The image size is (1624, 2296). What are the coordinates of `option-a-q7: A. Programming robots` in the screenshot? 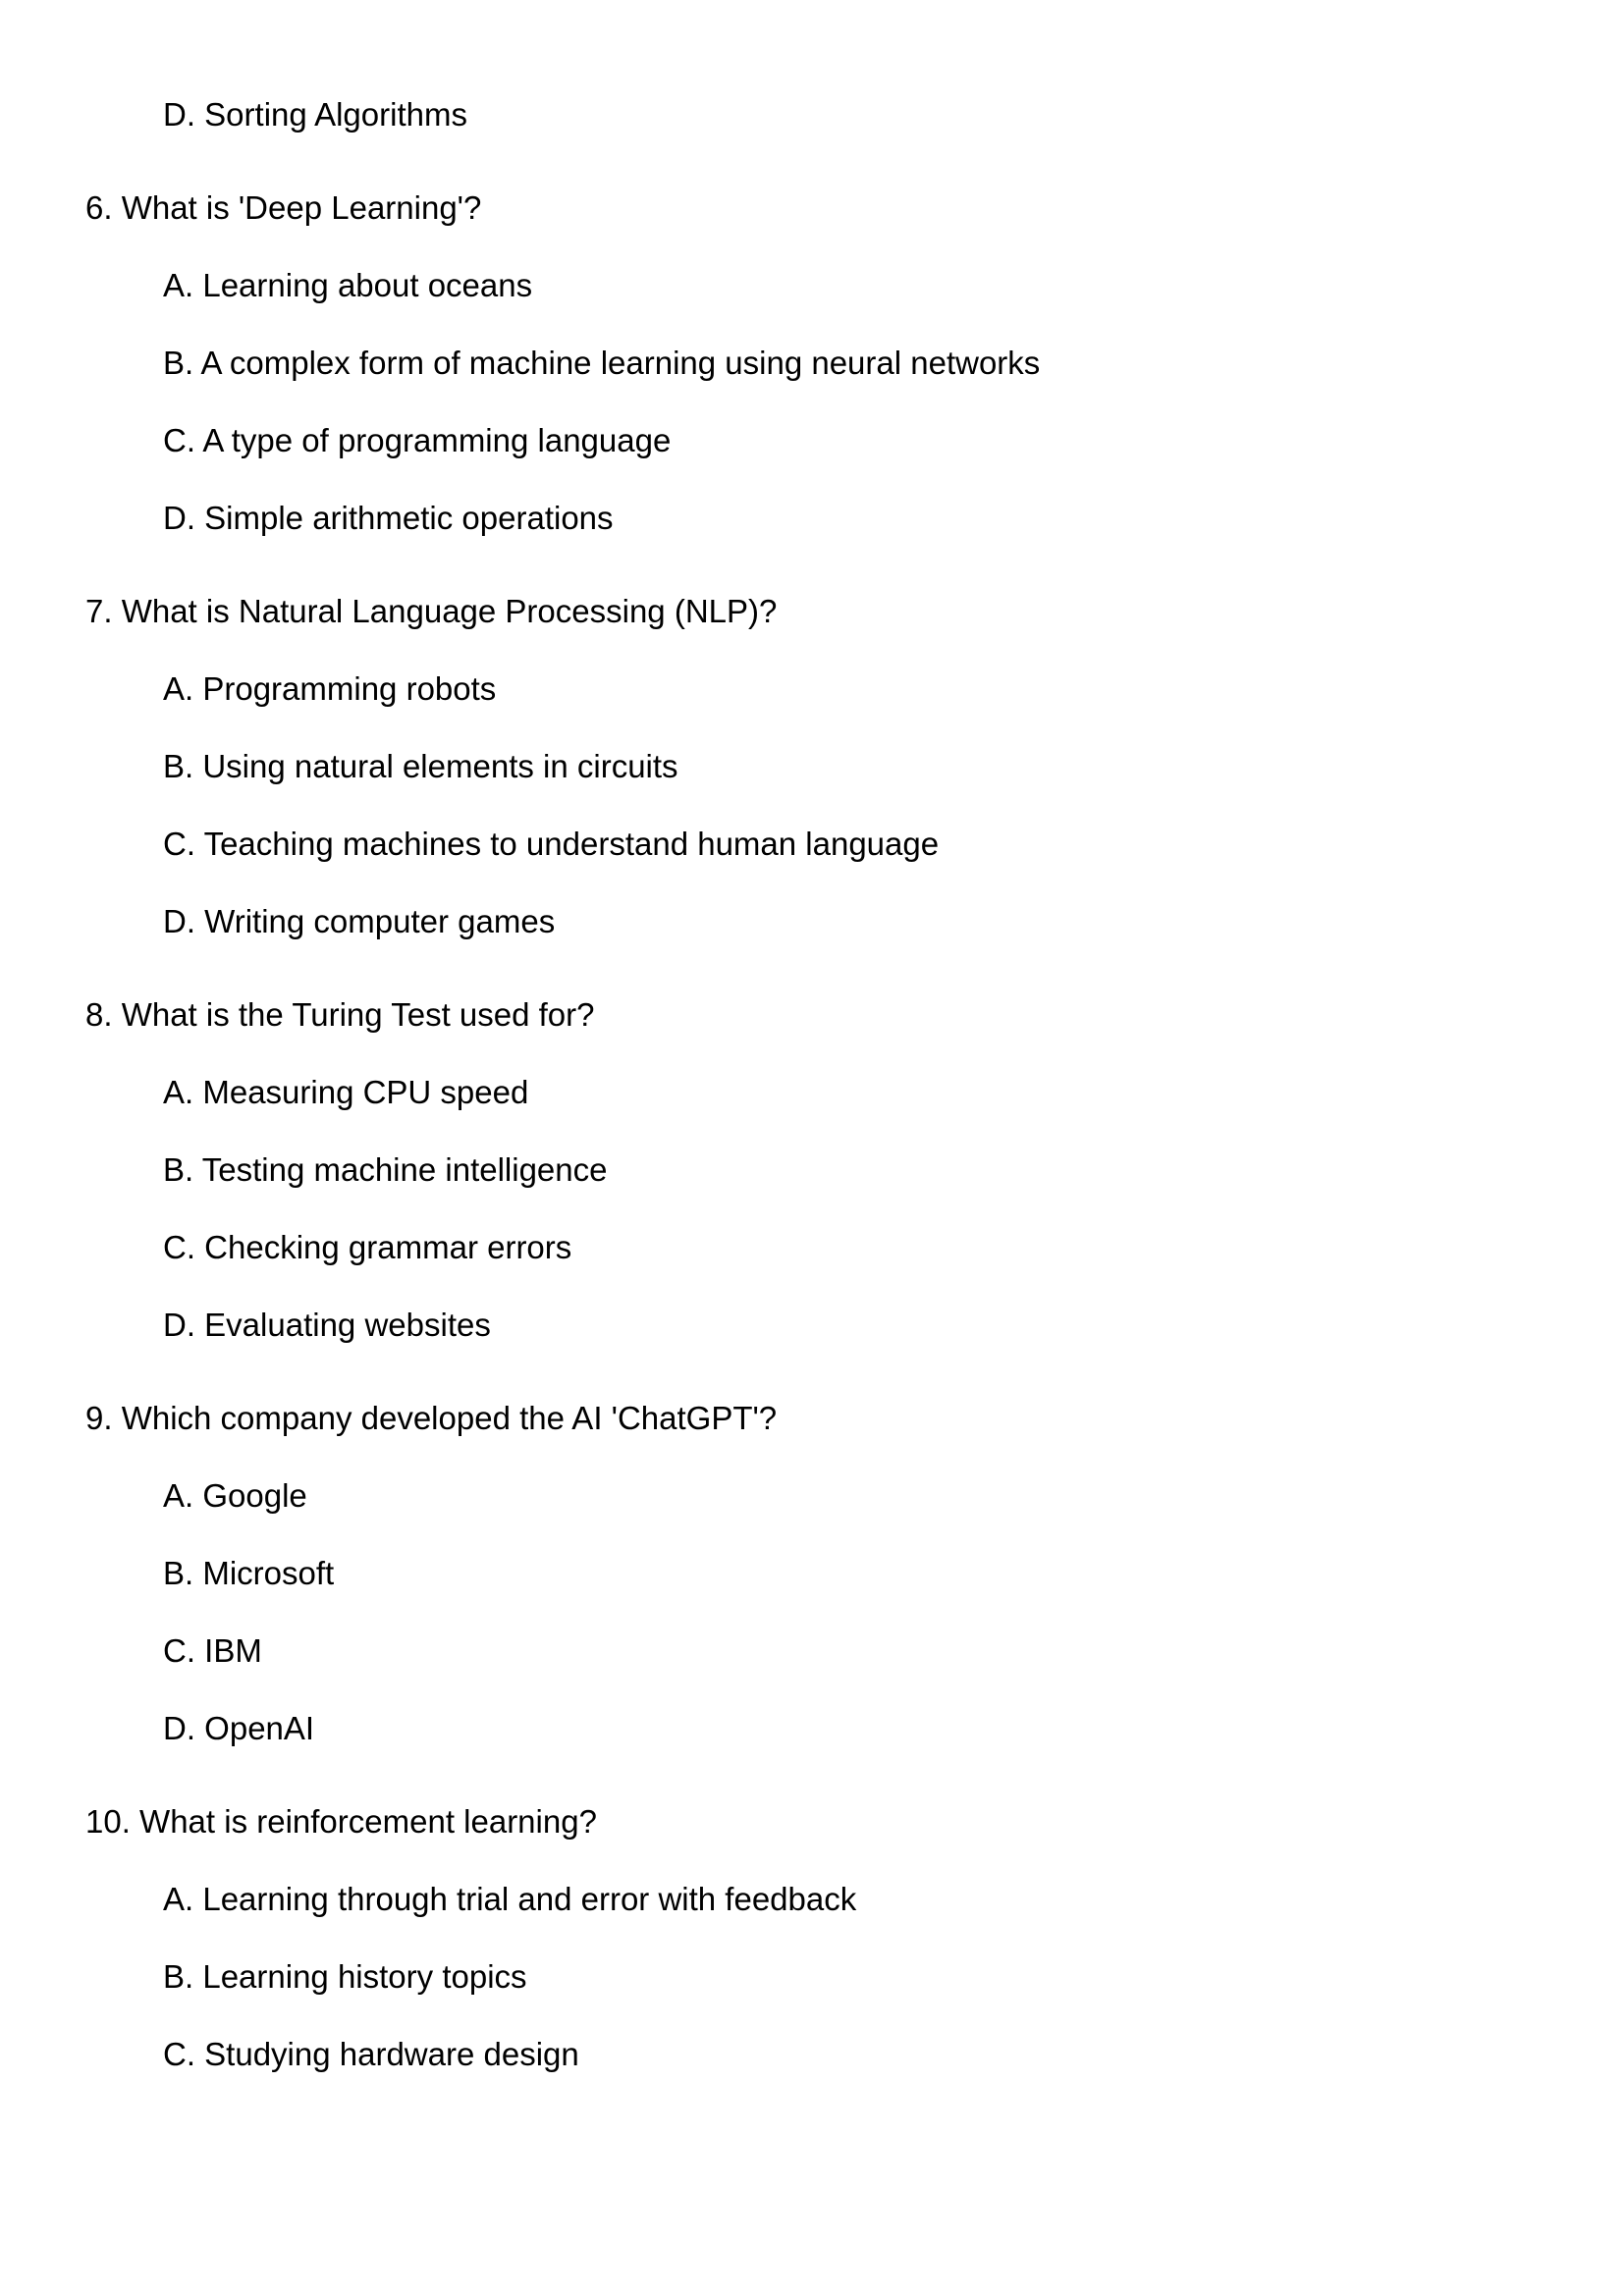 It's located at (330, 688).